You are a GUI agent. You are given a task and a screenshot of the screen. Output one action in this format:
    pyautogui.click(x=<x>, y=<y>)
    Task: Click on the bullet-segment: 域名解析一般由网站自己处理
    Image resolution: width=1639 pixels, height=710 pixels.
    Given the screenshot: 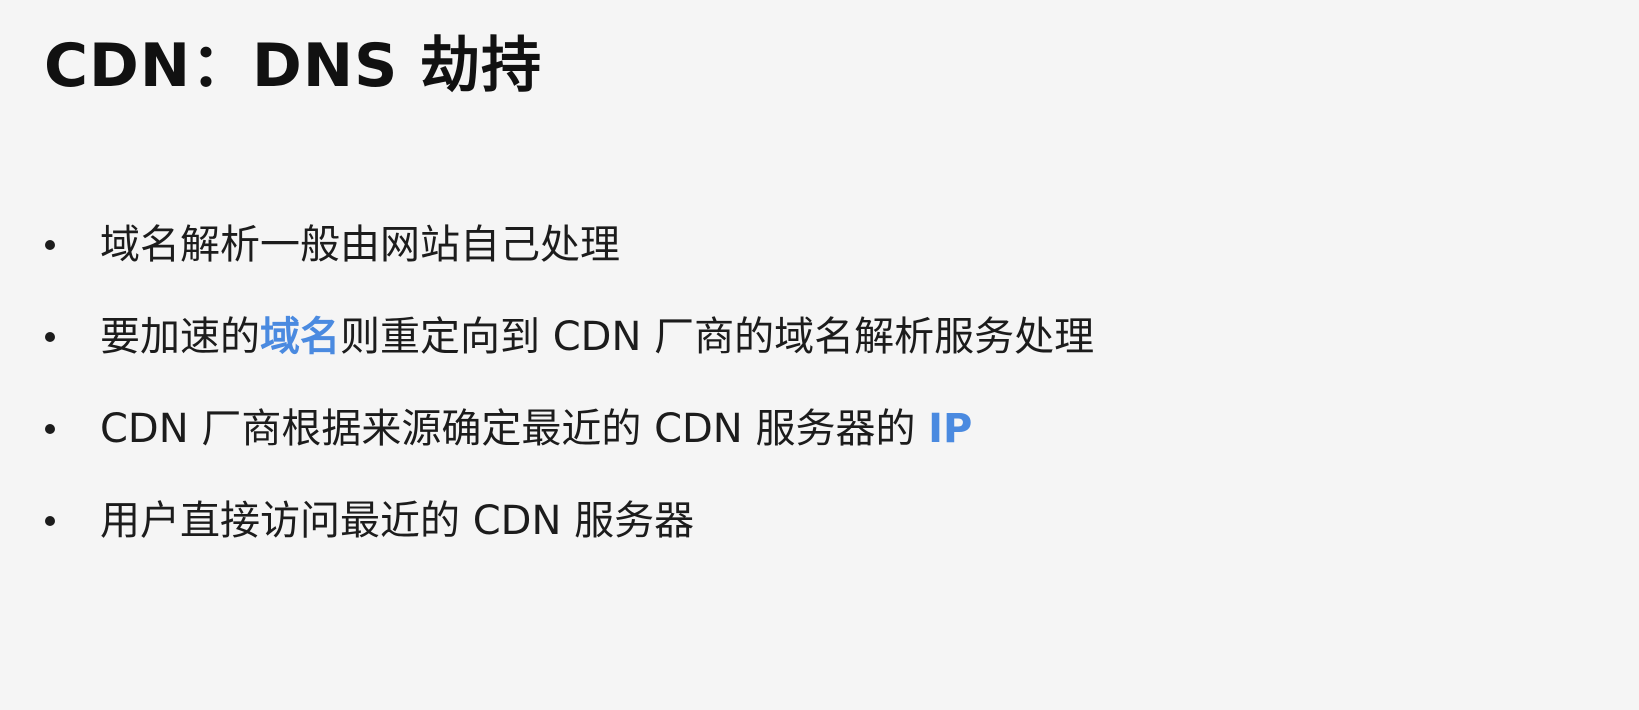 What is the action you would take?
    pyautogui.click(x=360, y=245)
    